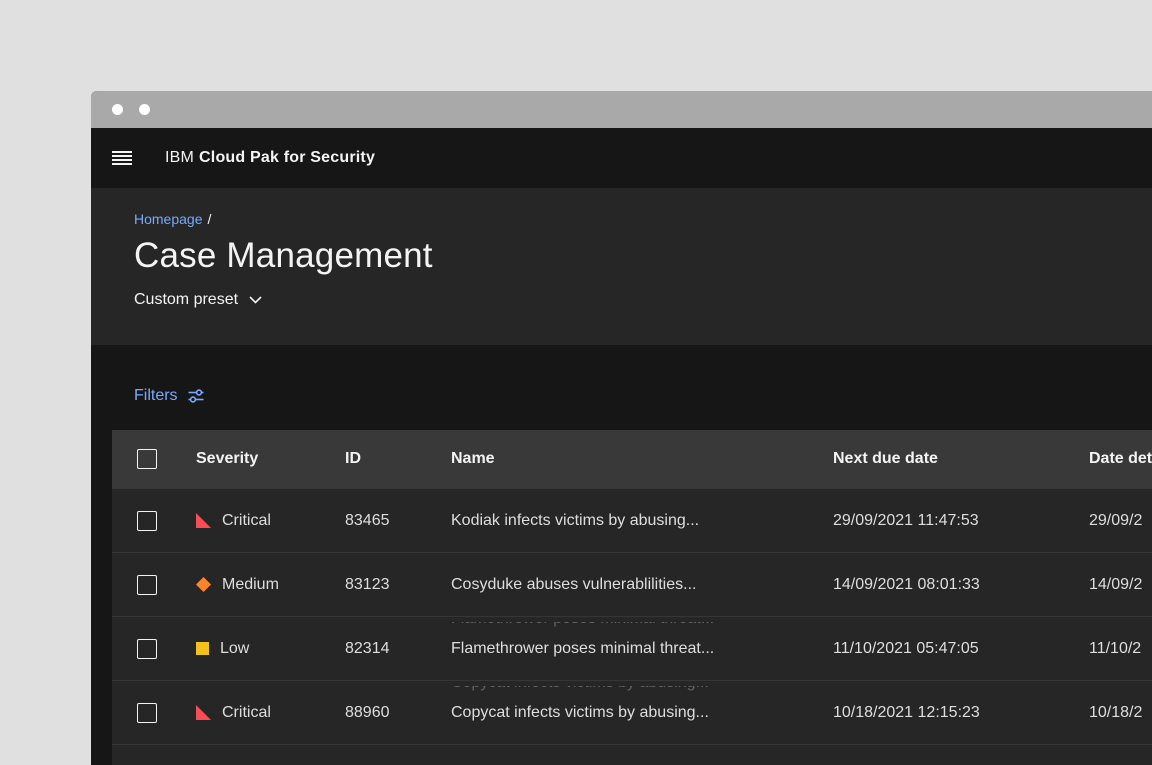  I want to click on top-nav: IBM Cloud Pak for Security, so click(621, 158).